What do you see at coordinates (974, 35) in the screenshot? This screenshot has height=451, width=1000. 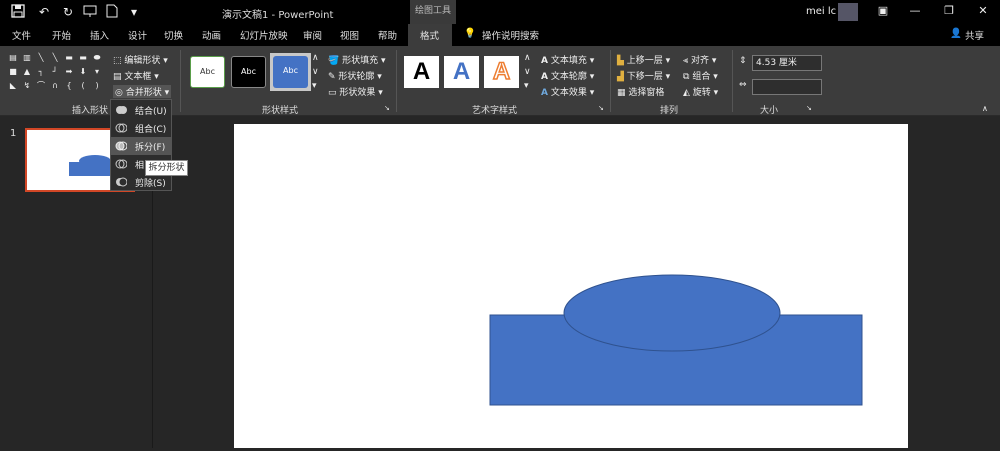 I see `share-button: 共享` at bounding box center [974, 35].